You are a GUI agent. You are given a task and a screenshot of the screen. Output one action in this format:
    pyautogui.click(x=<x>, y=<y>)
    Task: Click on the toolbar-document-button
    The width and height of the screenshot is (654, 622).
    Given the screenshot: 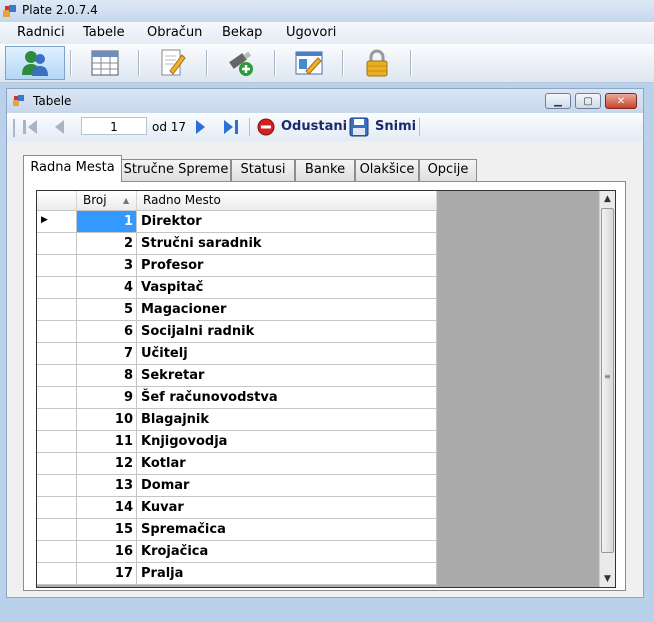 What is the action you would take?
    pyautogui.click(x=173, y=63)
    